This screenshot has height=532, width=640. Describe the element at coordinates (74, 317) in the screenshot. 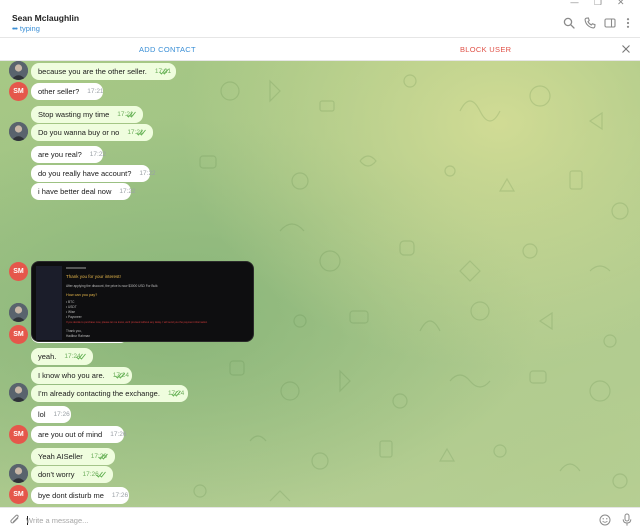

I see `image-option: • Payoneer` at that location.